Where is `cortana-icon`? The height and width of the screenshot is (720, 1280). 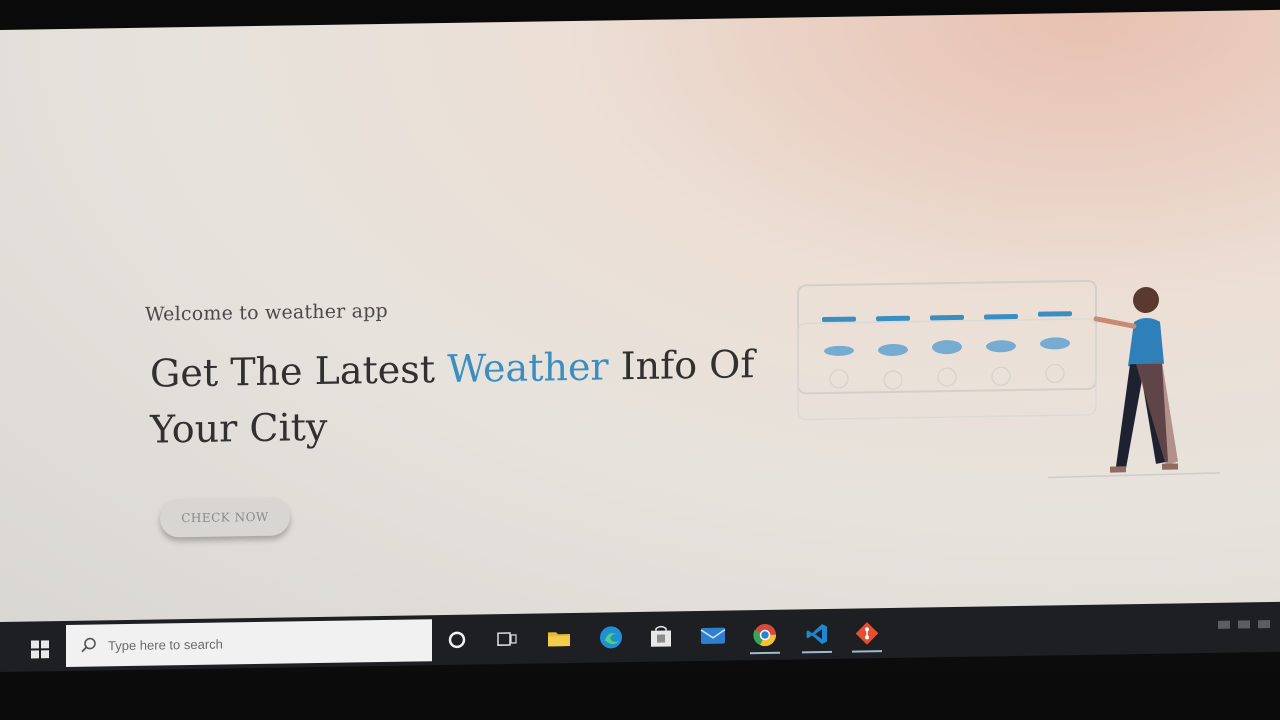
cortana-icon is located at coordinates (457, 639).